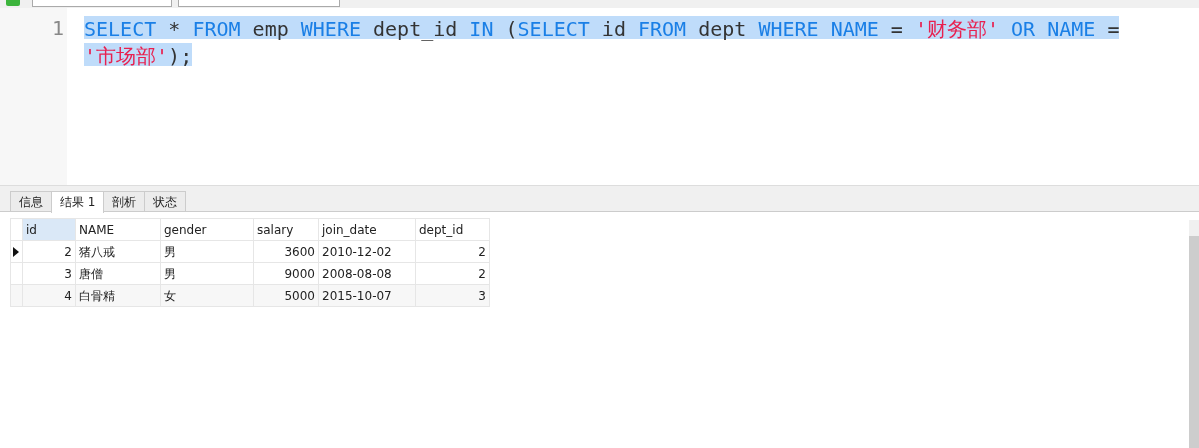  Describe the element at coordinates (118, 273) in the screenshot. I see `table-cell: 唐僧` at that location.